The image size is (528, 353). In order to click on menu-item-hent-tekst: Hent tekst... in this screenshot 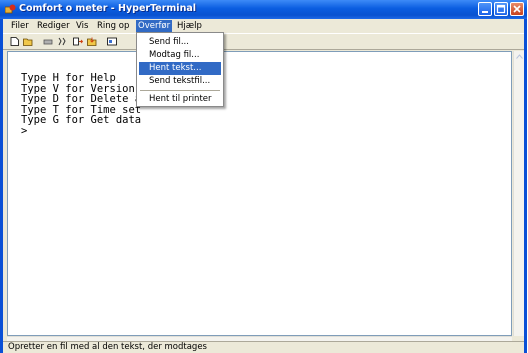, I will do `click(180, 68)`.